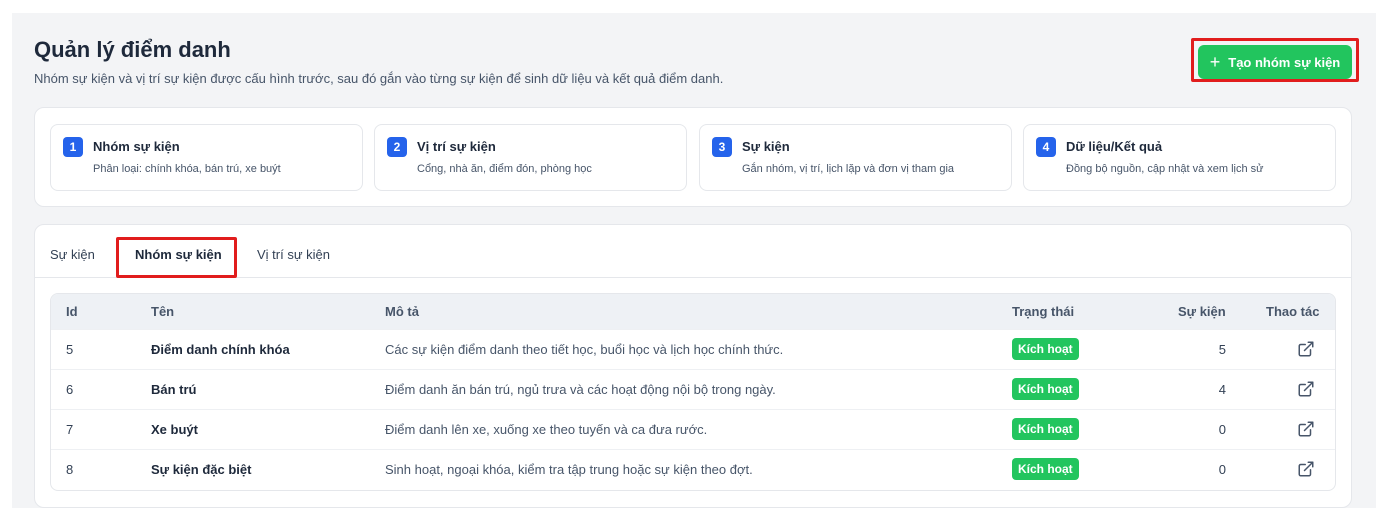 This screenshot has height=508, width=1376. I want to click on row-name: Điểm danh chính khóa, so click(220, 349).